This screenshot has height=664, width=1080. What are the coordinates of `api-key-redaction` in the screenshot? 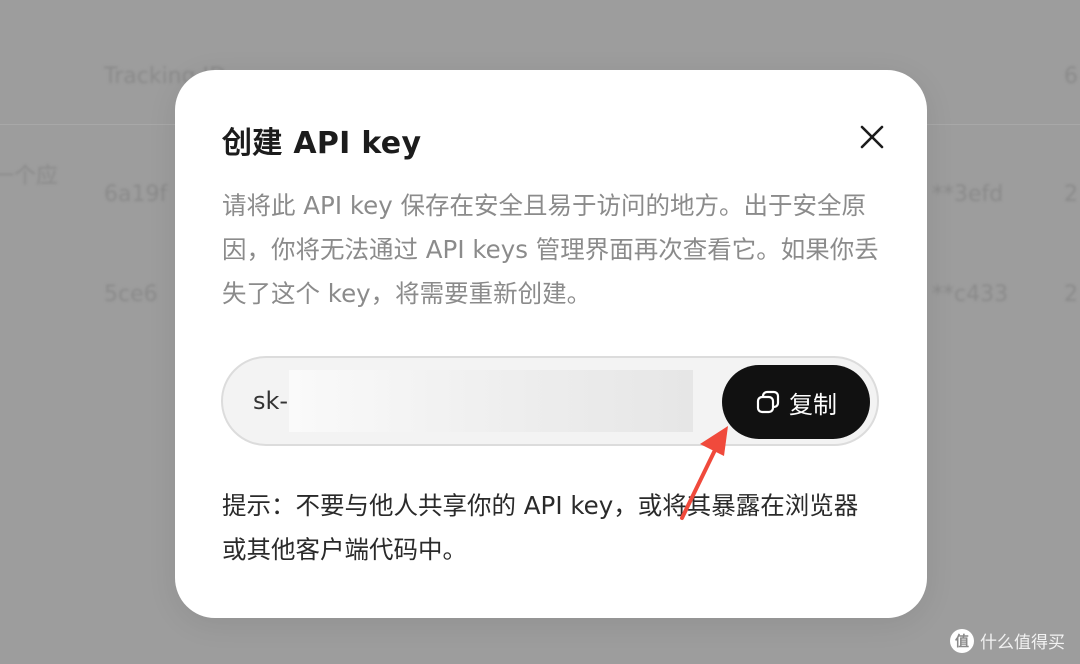 It's located at (491, 401).